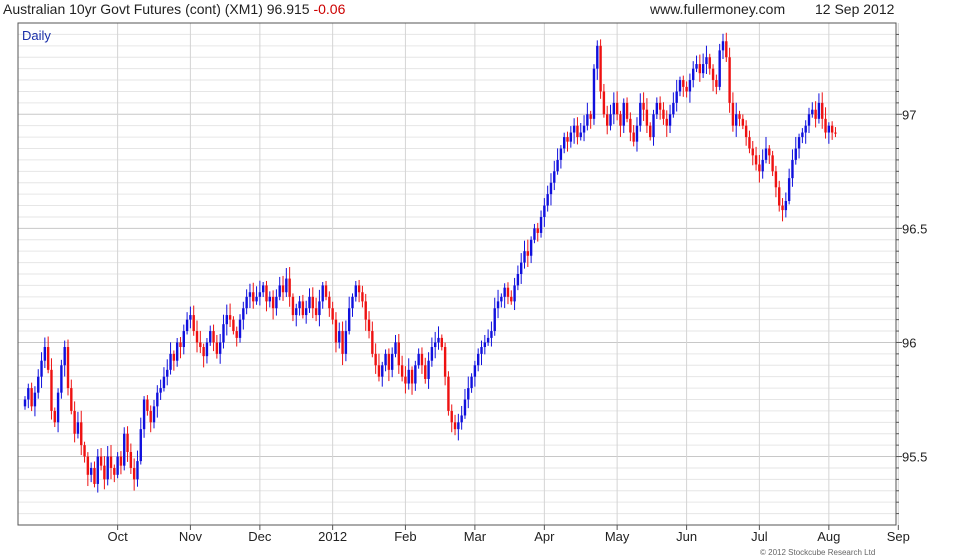  Describe the element at coordinates (817, 552) in the screenshot. I see `copyright-note: © 2012 Stockcube Research Ltd` at that location.